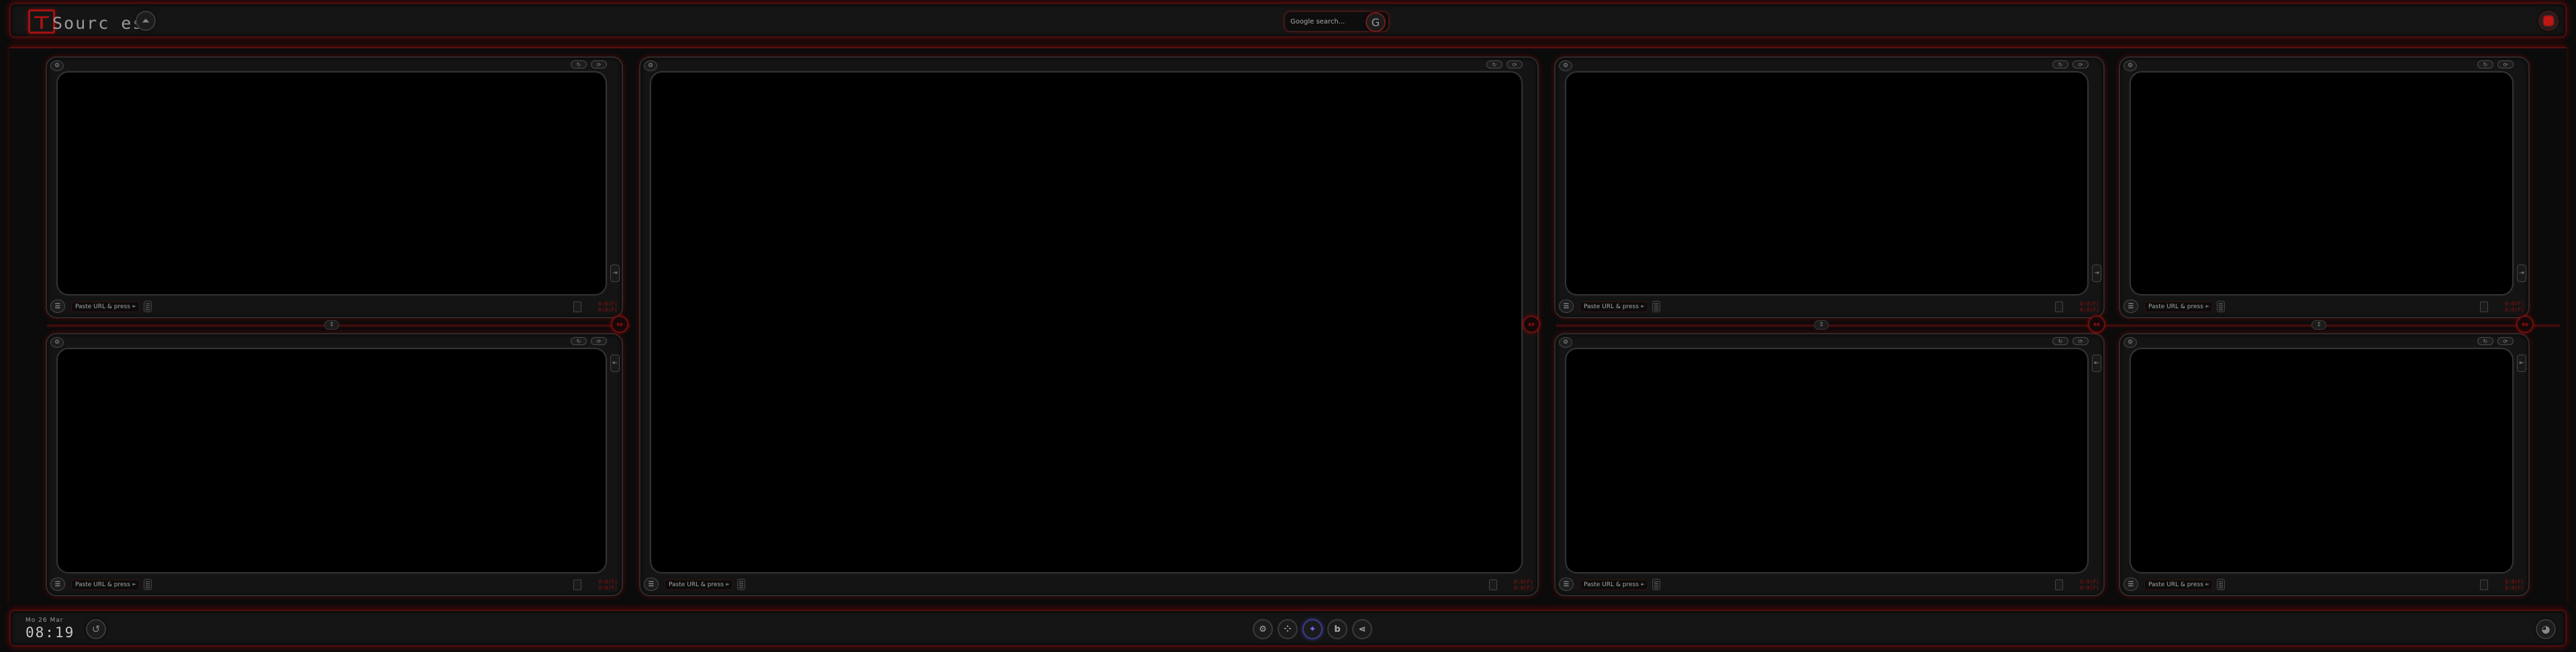 This screenshot has height=652, width=2576. I want to click on bing-button: b, so click(1337, 629).